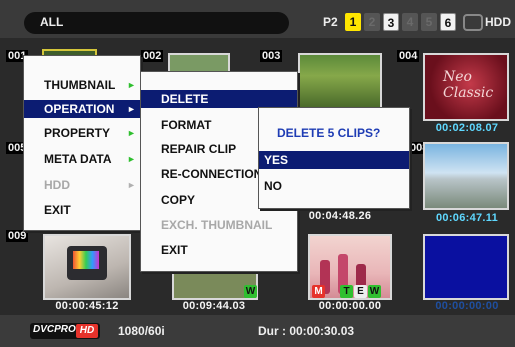 Image resolution: width=515 pixels, height=347 pixels. I want to click on menu-item-re-connection: RE-CONNECTION, so click(199, 174).